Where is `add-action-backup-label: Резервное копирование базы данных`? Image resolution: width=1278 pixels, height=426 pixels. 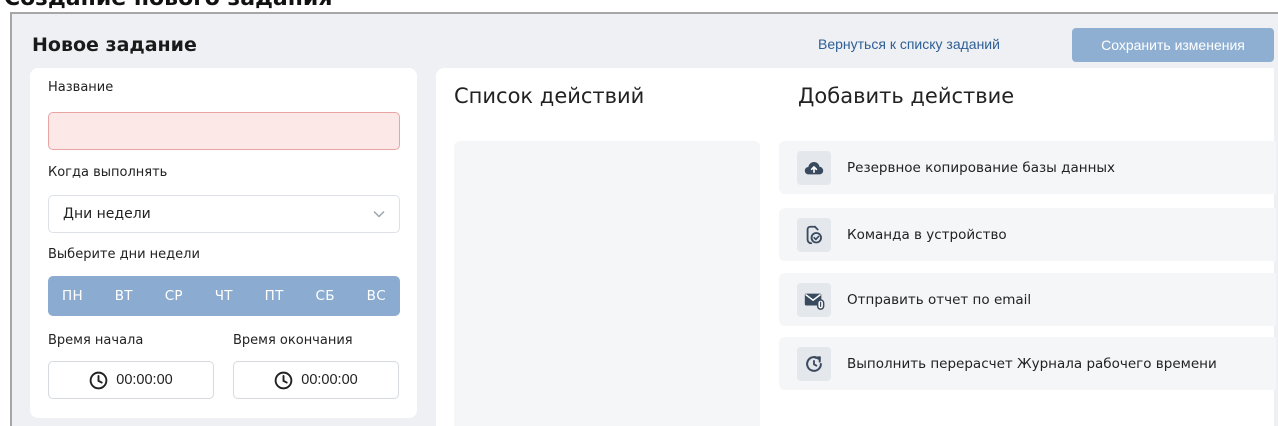 add-action-backup-label: Резервное копирование базы данных is located at coordinates (981, 167).